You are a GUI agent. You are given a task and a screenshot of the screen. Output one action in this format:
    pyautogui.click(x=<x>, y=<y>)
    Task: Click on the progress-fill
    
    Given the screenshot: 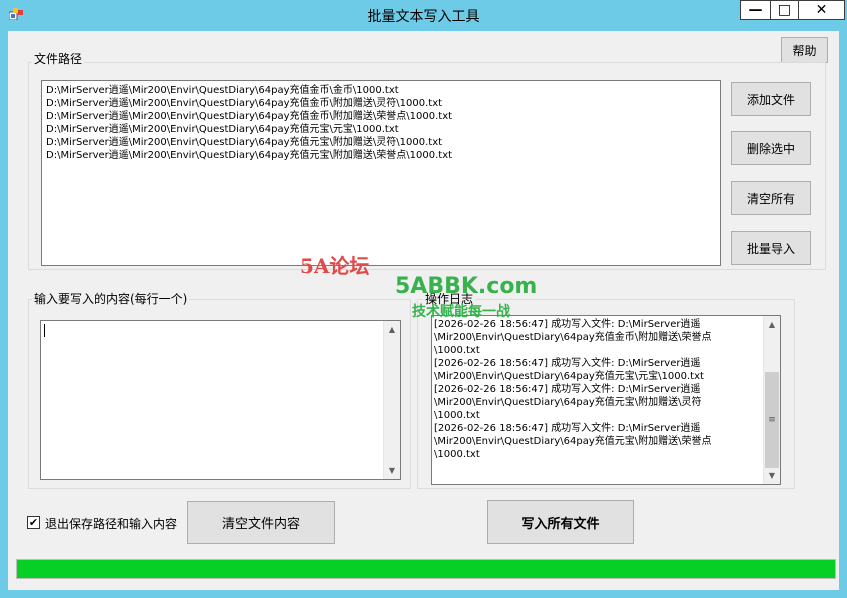 What is the action you would take?
    pyautogui.click(x=426, y=569)
    